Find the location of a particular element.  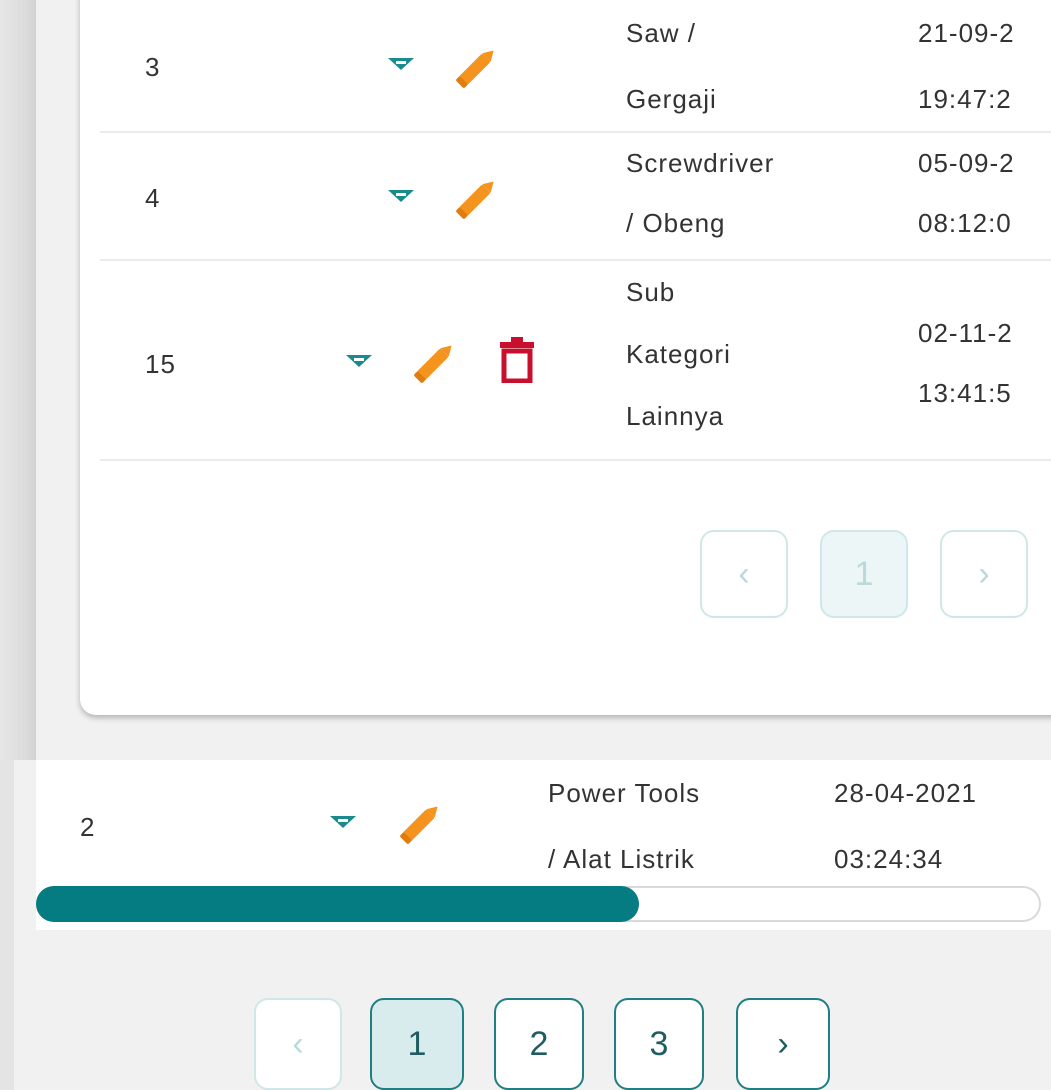

name-line: Kategori is located at coordinates (678, 354).